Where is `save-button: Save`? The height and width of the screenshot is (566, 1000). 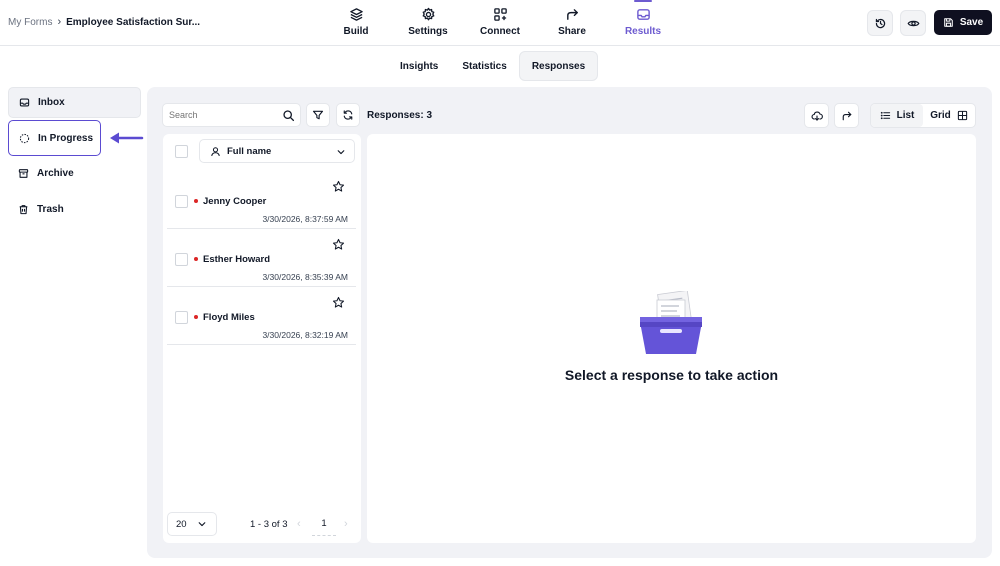 save-button: Save is located at coordinates (963, 22).